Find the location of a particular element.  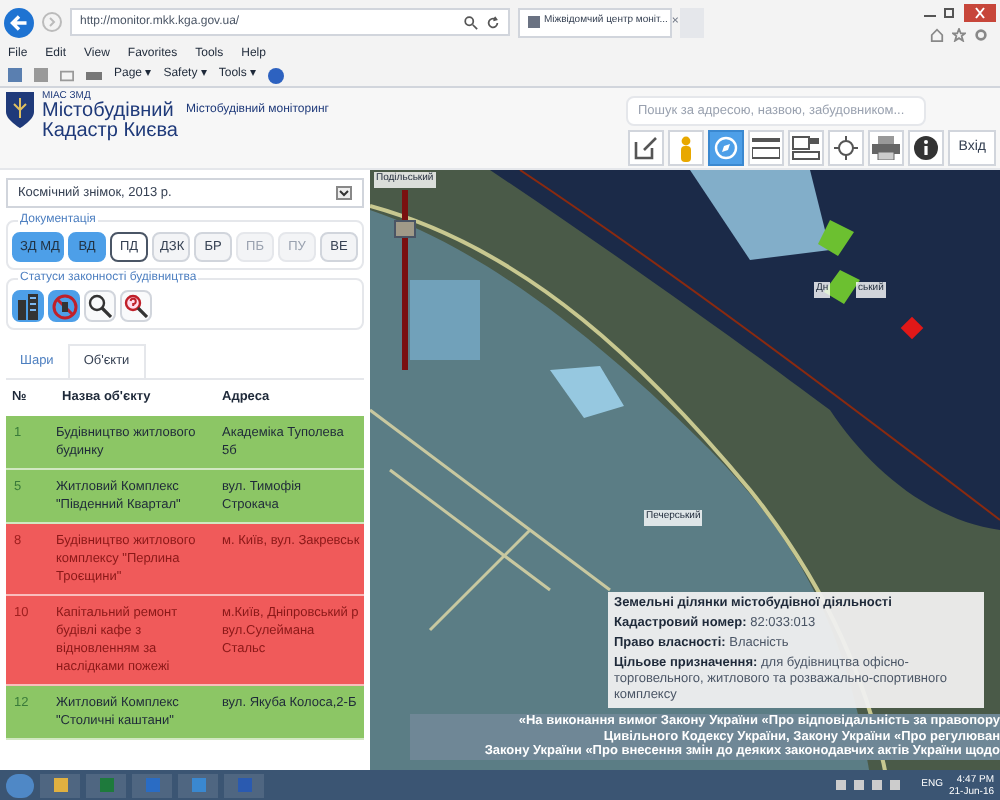

building-icon is located at coordinates (28, 306).